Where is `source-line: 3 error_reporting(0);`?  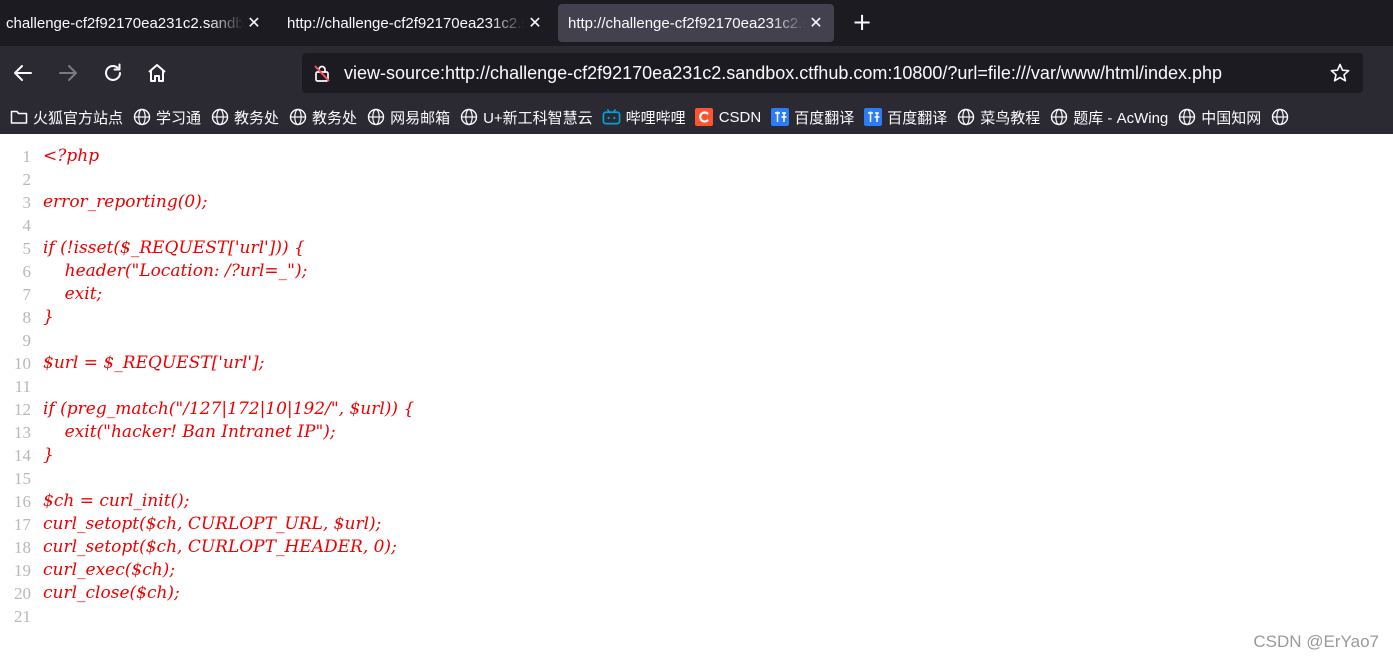
source-line: 3 error_reporting(0); is located at coordinates (696, 202).